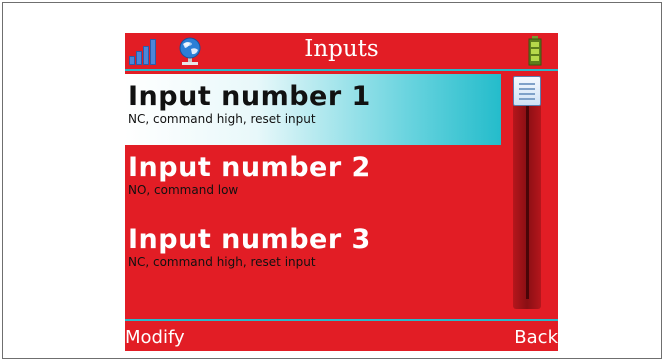  Describe the element at coordinates (249, 96) in the screenshot. I see `list-item-title: Input number 1` at that location.